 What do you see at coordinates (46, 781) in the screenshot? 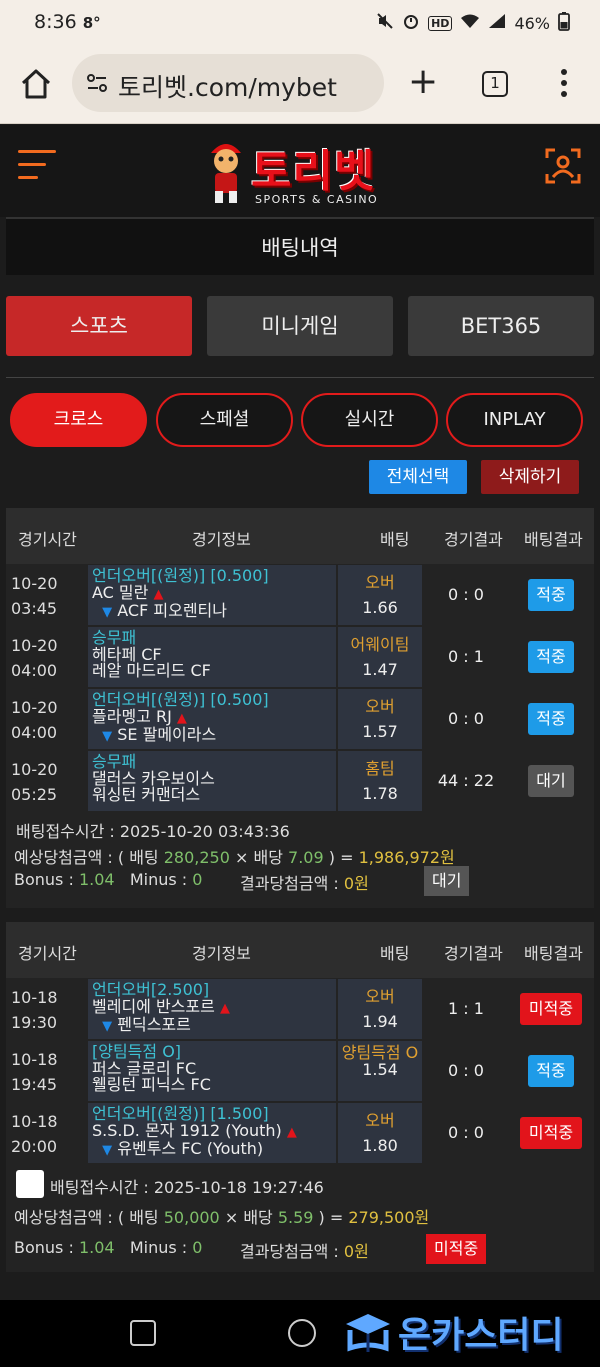
I see `match-time: 10-20 05:25` at bounding box center [46, 781].